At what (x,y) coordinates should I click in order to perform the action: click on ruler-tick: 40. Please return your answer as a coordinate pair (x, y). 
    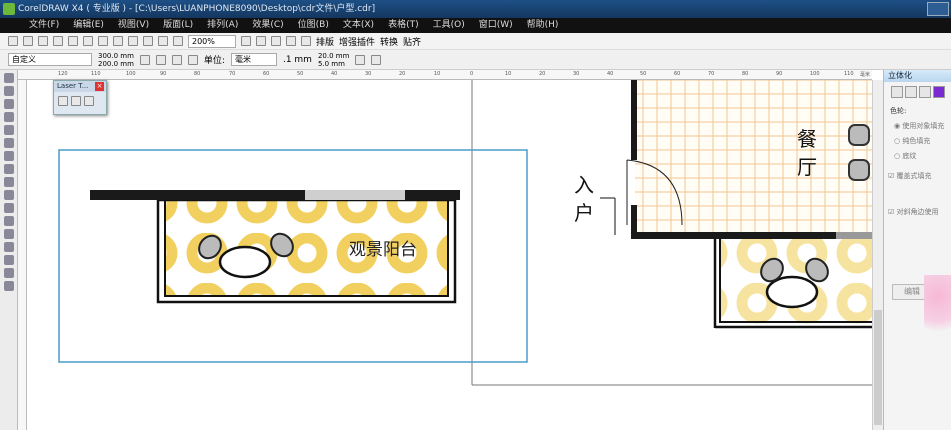
    Looking at the image, I should click on (334, 74).